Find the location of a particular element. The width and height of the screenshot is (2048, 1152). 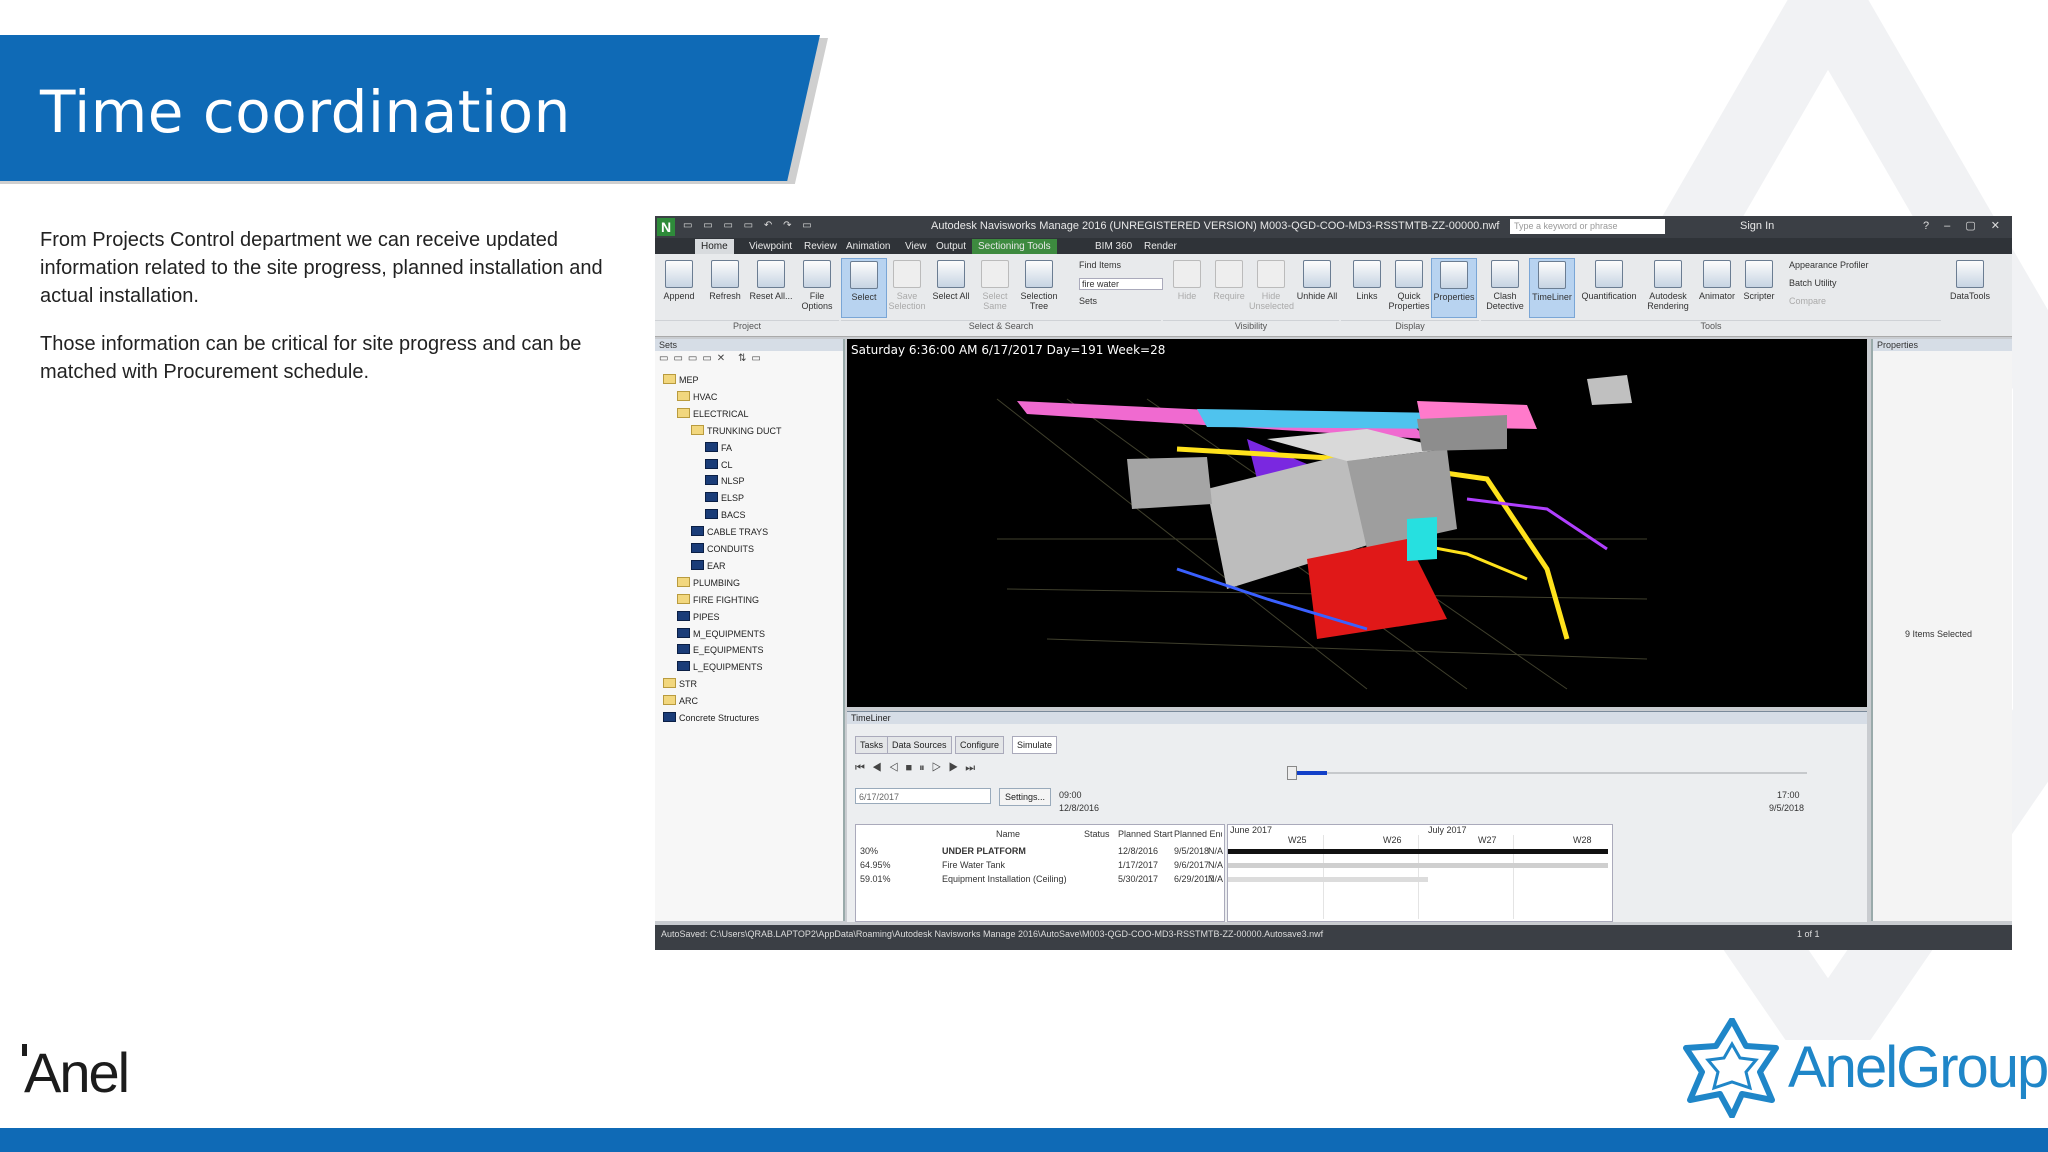

tree-item: TRUNKING DUCT is located at coordinates (736, 431).